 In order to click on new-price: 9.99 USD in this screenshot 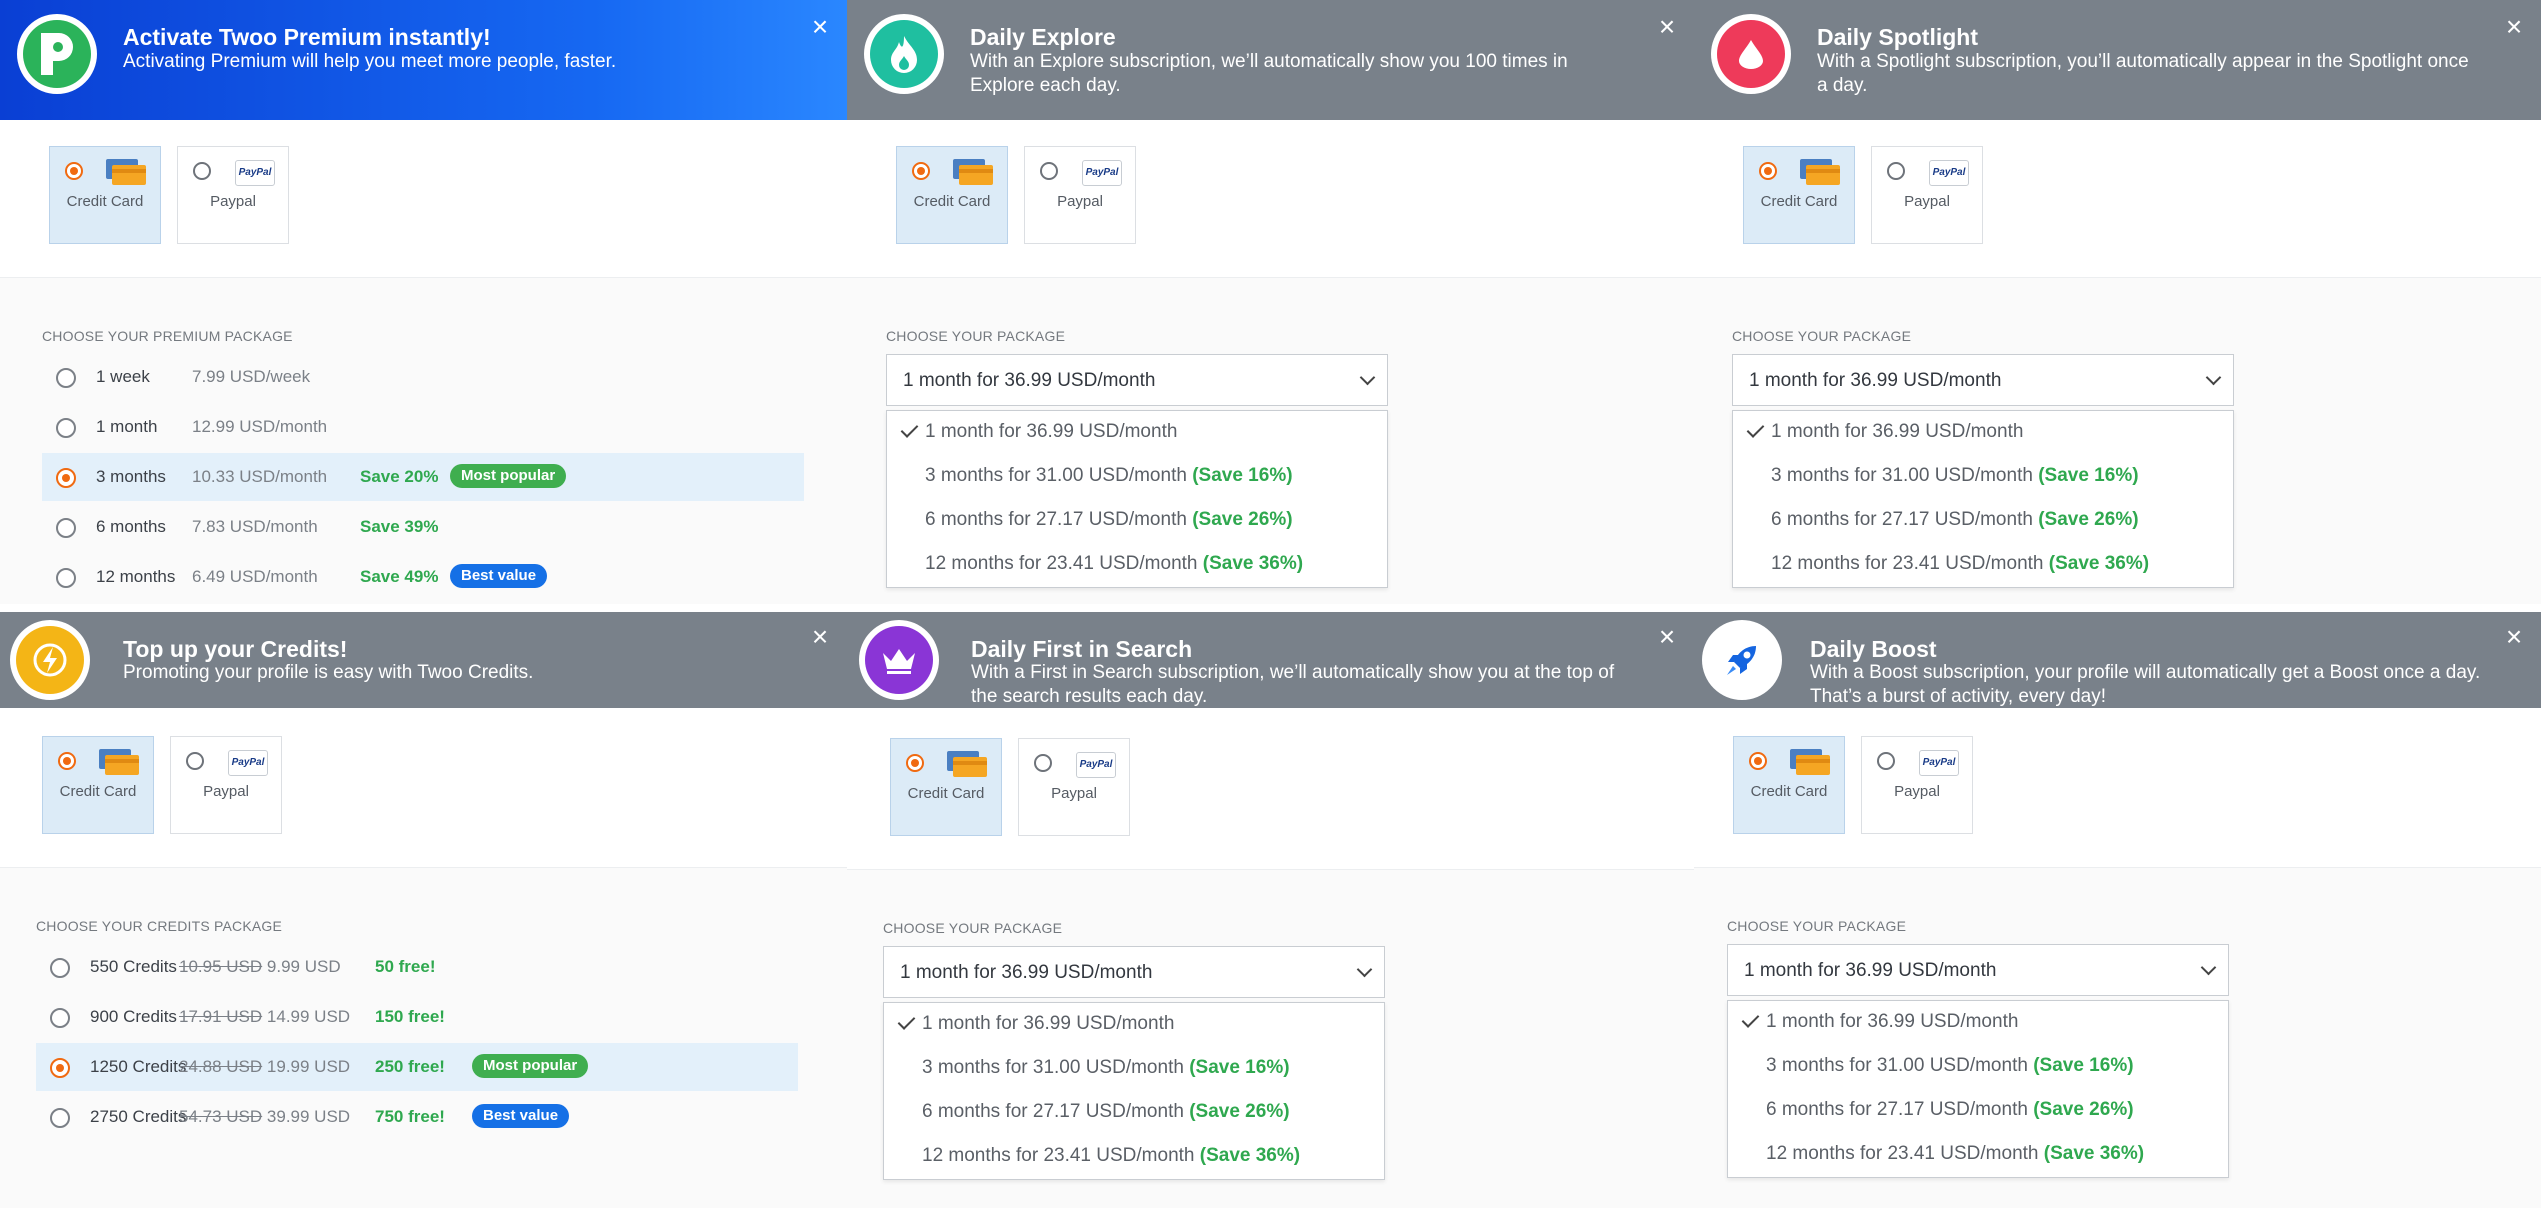, I will do `click(303, 966)`.